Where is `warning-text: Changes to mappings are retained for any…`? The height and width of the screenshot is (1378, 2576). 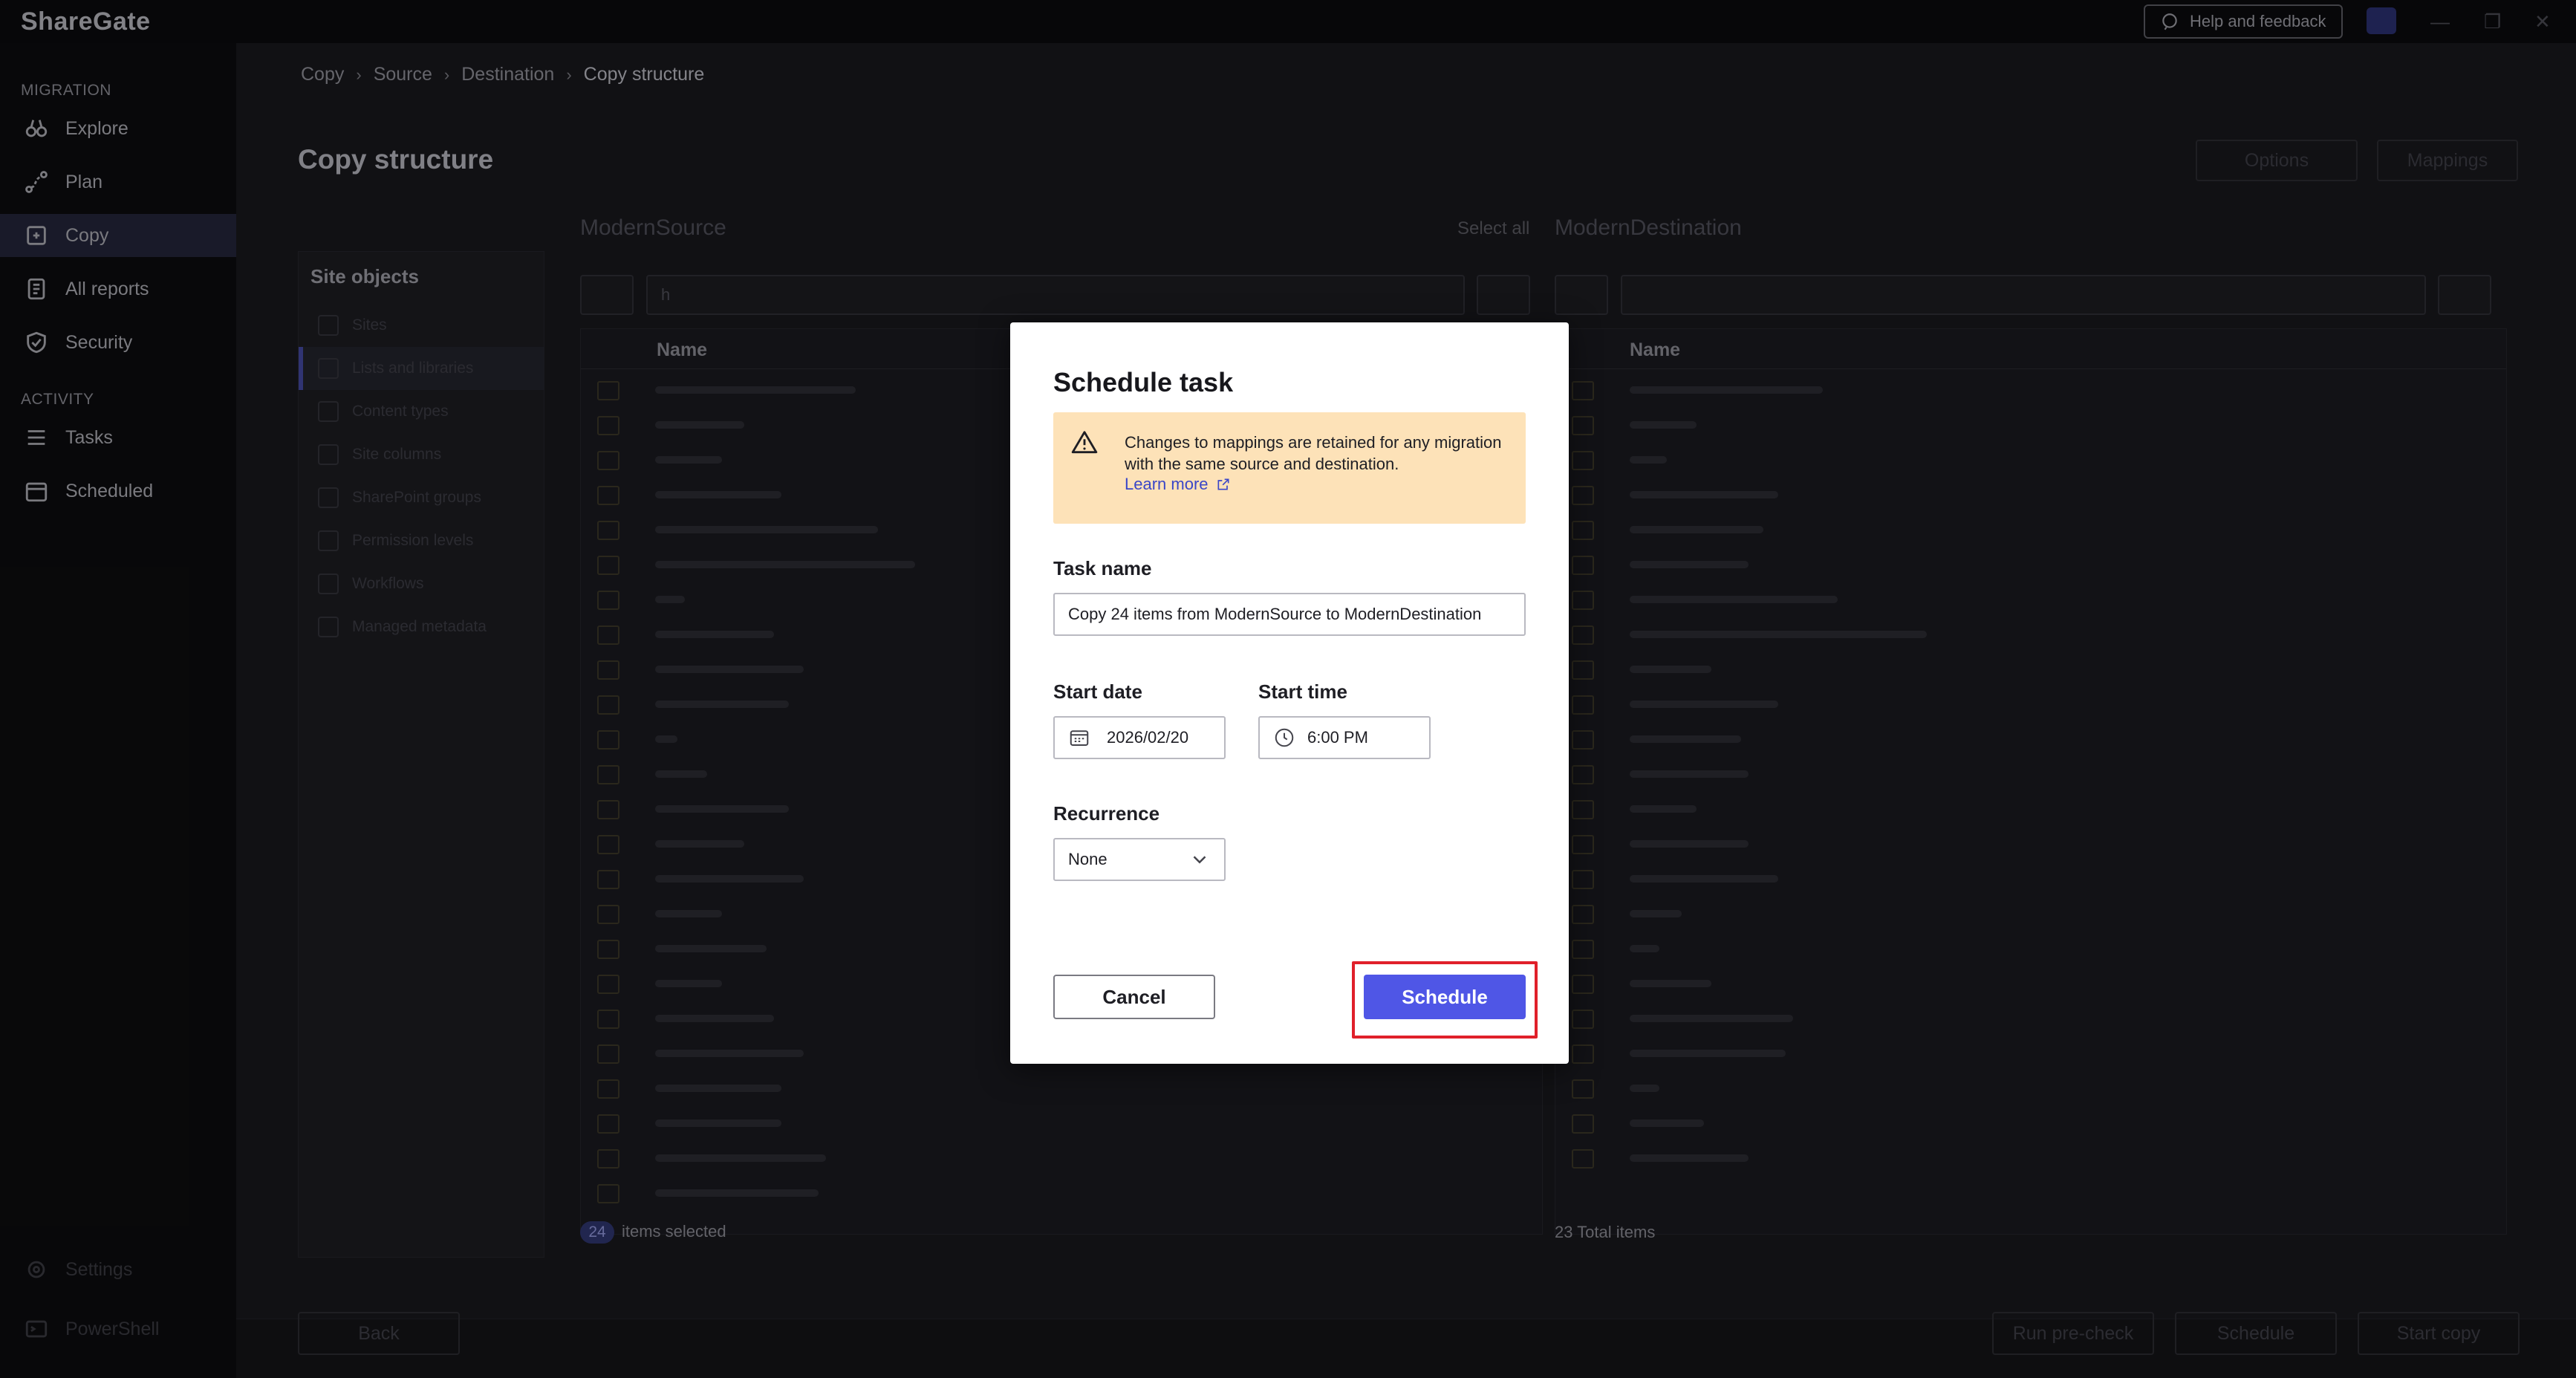 warning-text: Changes to mappings are retained for any… is located at coordinates (1313, 453).